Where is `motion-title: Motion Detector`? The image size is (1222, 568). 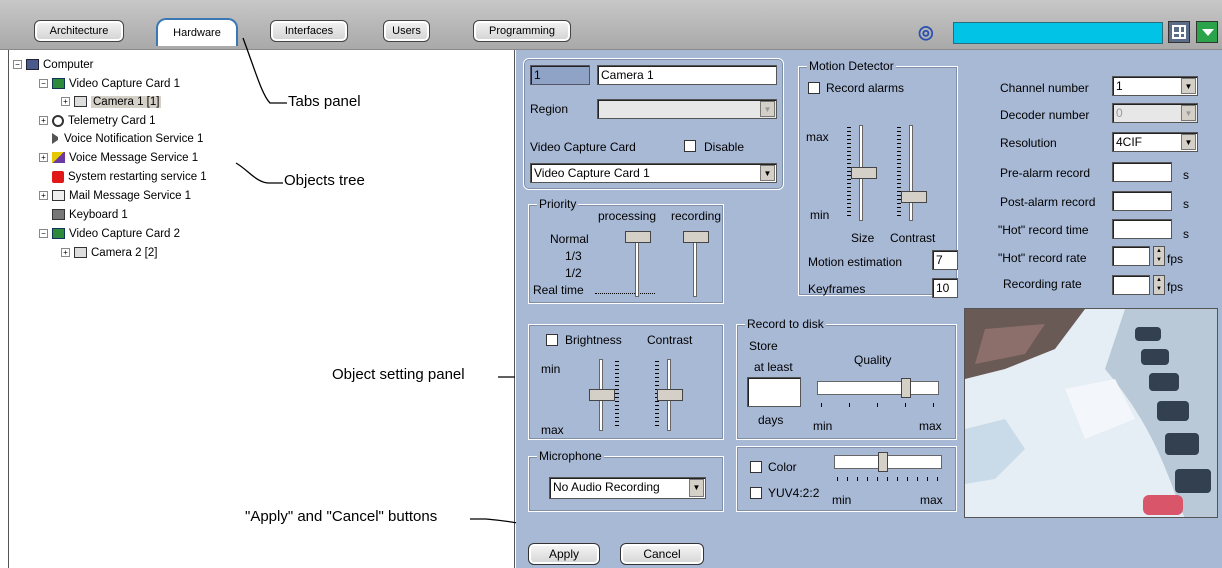 motion-title: Motion Detector is located at coordinates (851, 66).